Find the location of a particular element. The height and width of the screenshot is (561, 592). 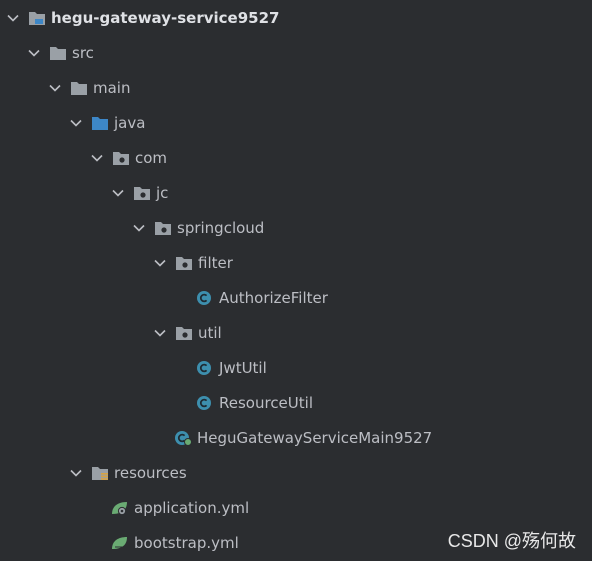

tree-node-label: util is located at coordinates (210, 332).